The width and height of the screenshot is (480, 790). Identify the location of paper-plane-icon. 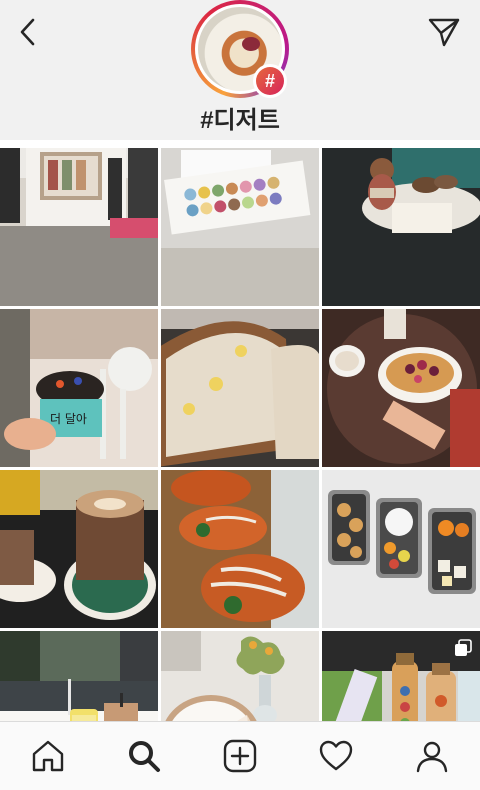
(444, 32).